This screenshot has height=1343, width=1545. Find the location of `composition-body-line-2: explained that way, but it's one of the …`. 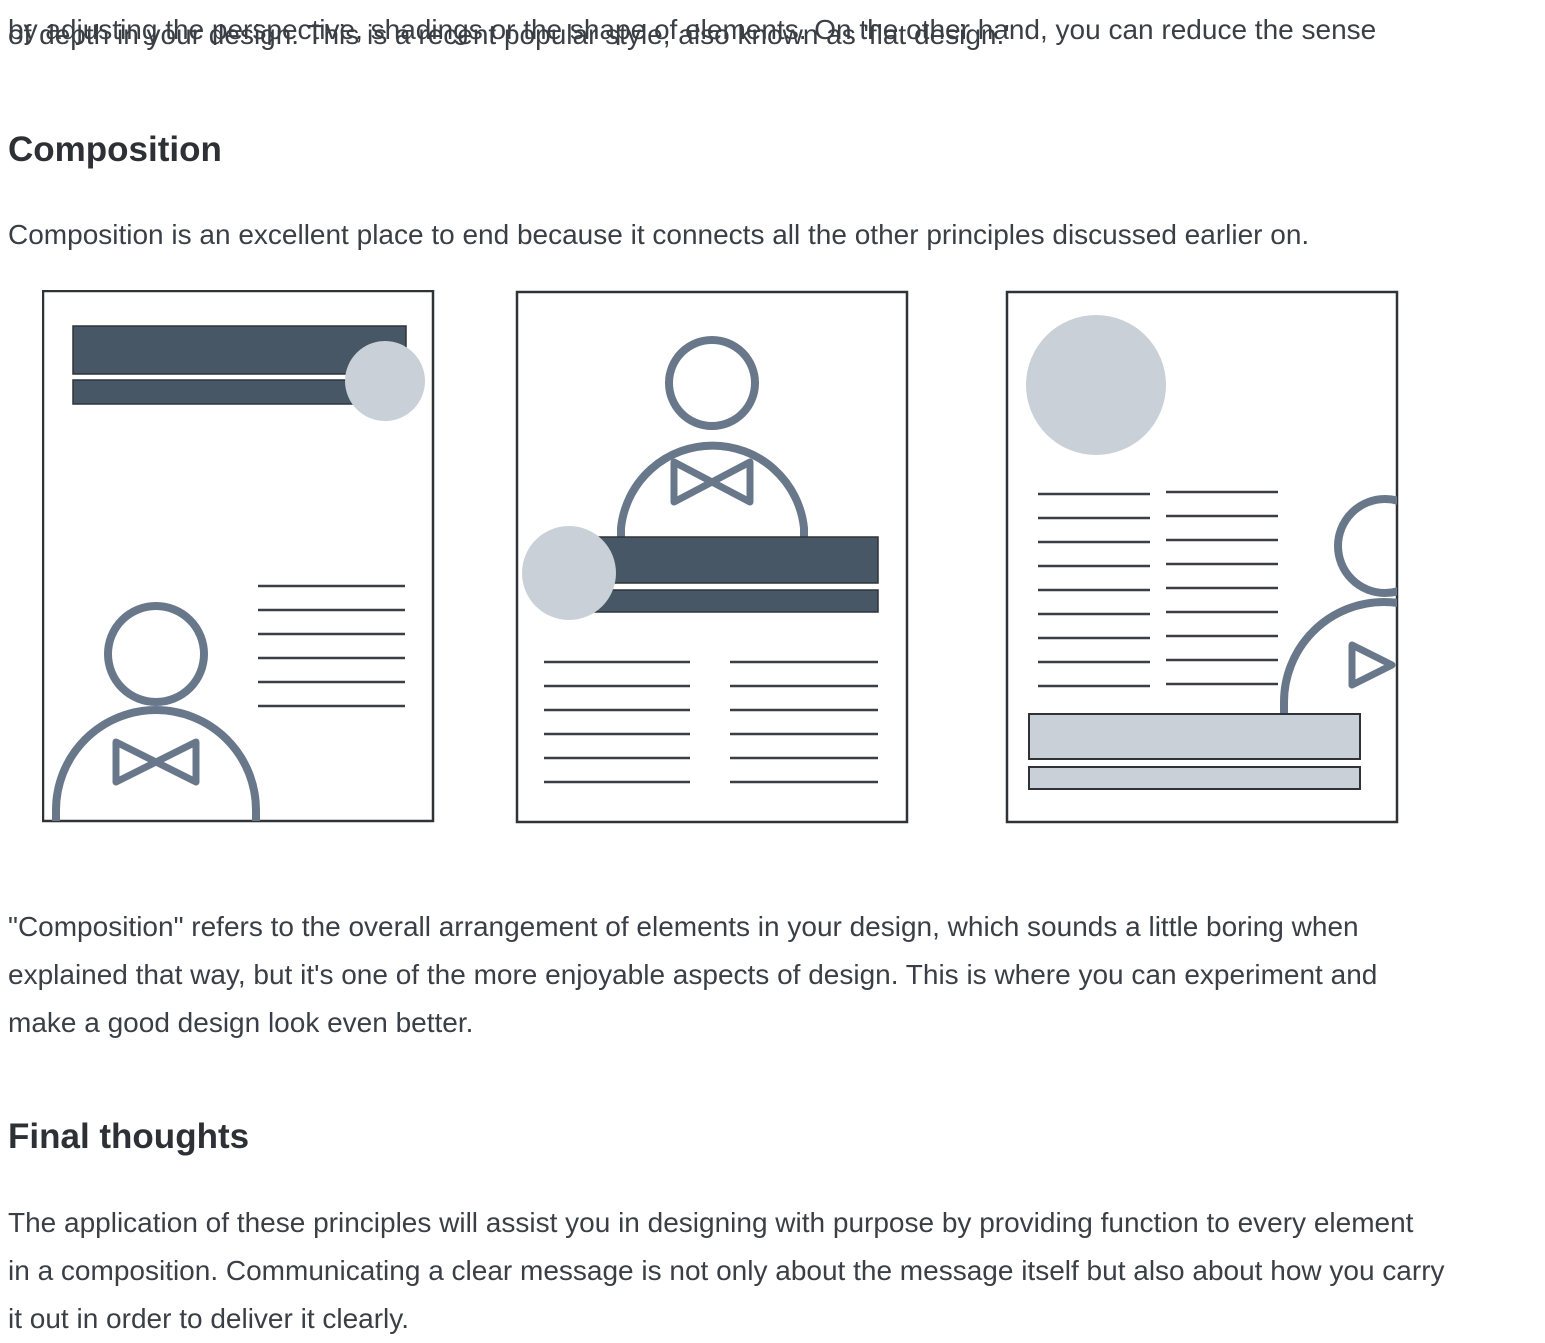

composition-body-line-2: explained that way, but it's one of the … is located at coordinates (693, 974).